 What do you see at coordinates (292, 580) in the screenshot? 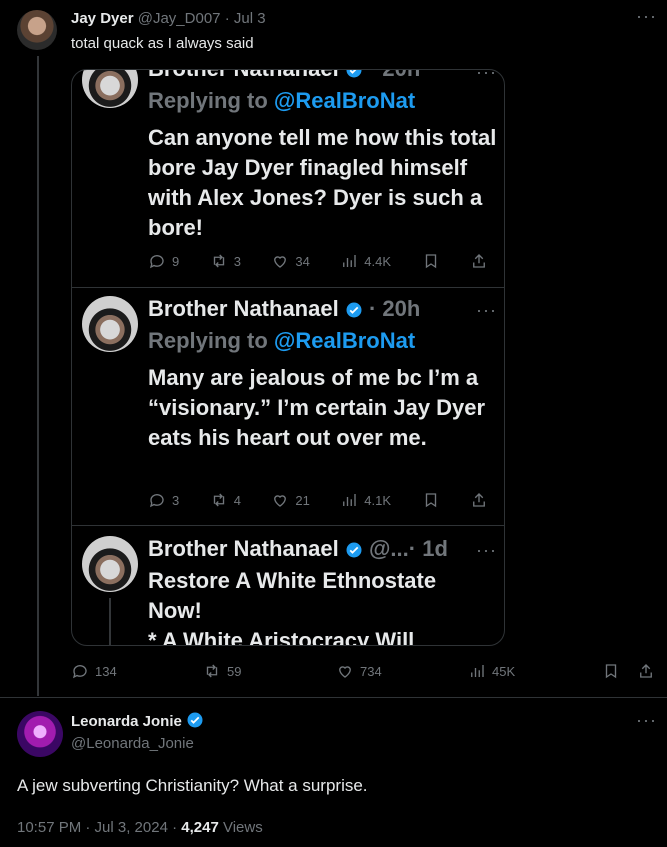
I see `embed-tweet3-line1: Restore A White Ethnostate` at bounding box center [292, 580].